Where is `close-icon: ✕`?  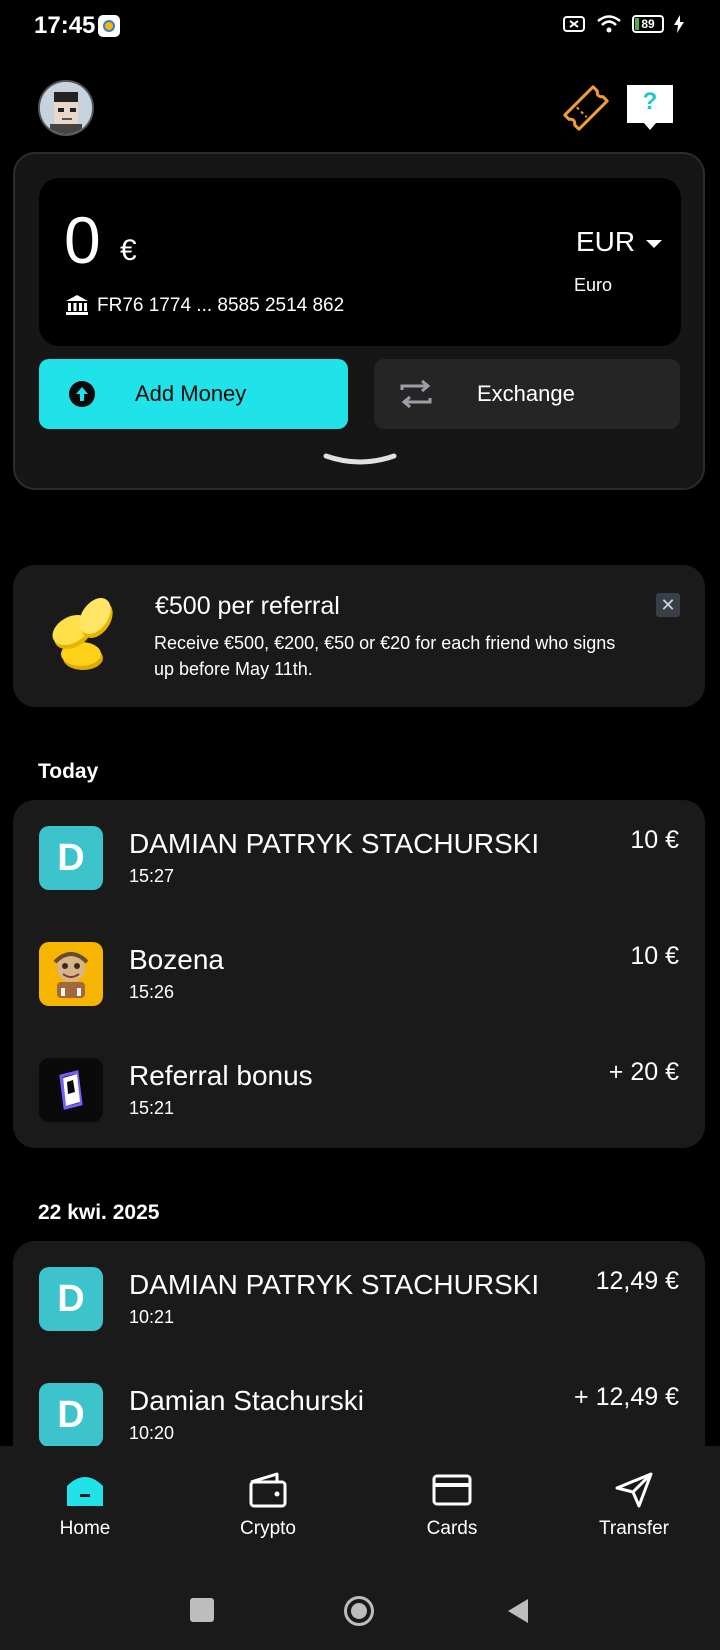
close-icon: ✕ is located at coordinates (668, 605).